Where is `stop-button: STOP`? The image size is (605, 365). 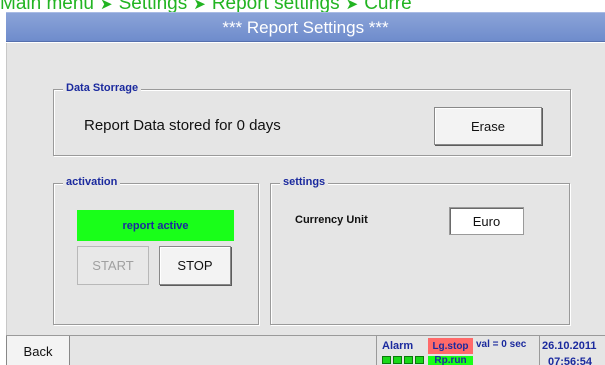 stop-button: STOP is located at coordinates (195, 265).